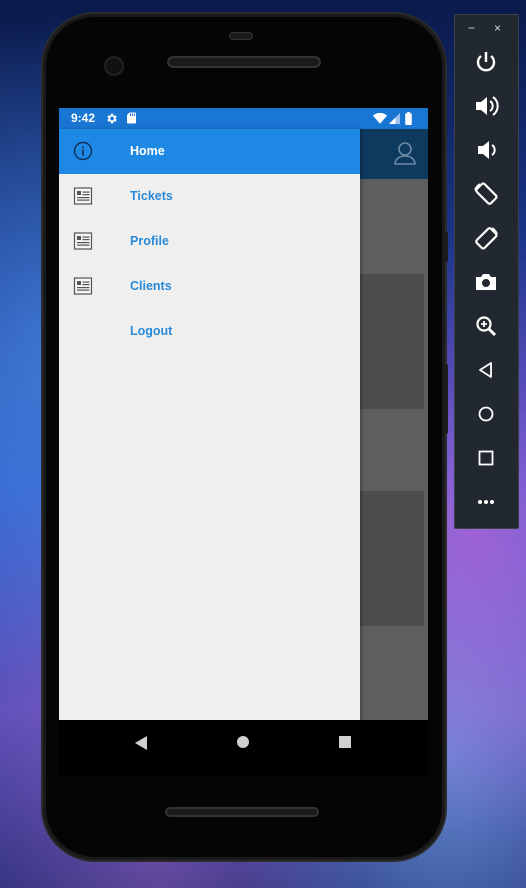  Describe the element at coordinates (151, 196) in the screenshot. I see `drawer-item-label: Tickets` at that location.